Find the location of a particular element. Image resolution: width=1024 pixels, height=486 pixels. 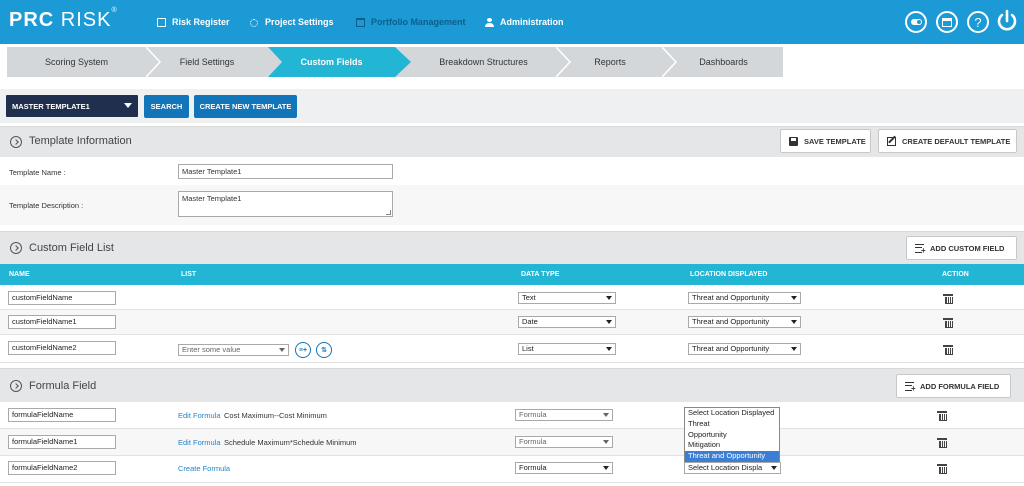

create-new-template-label: CREATE NEW TEMPLATE is located at coordinates (245, 106).